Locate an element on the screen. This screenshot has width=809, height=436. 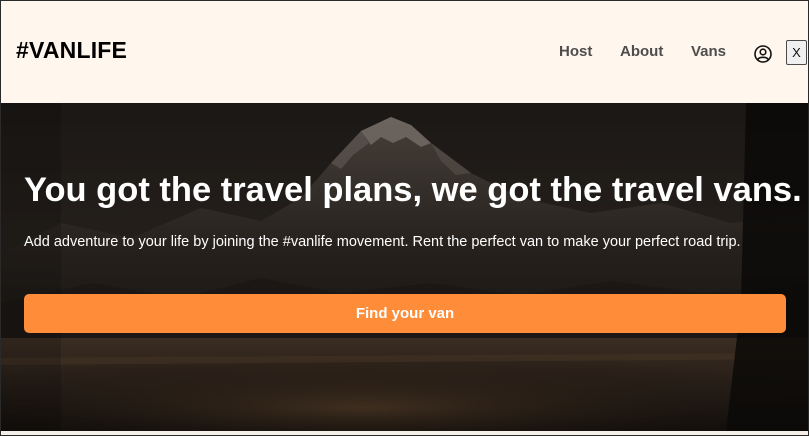
footer-edge is located at coordinates (404, 433).